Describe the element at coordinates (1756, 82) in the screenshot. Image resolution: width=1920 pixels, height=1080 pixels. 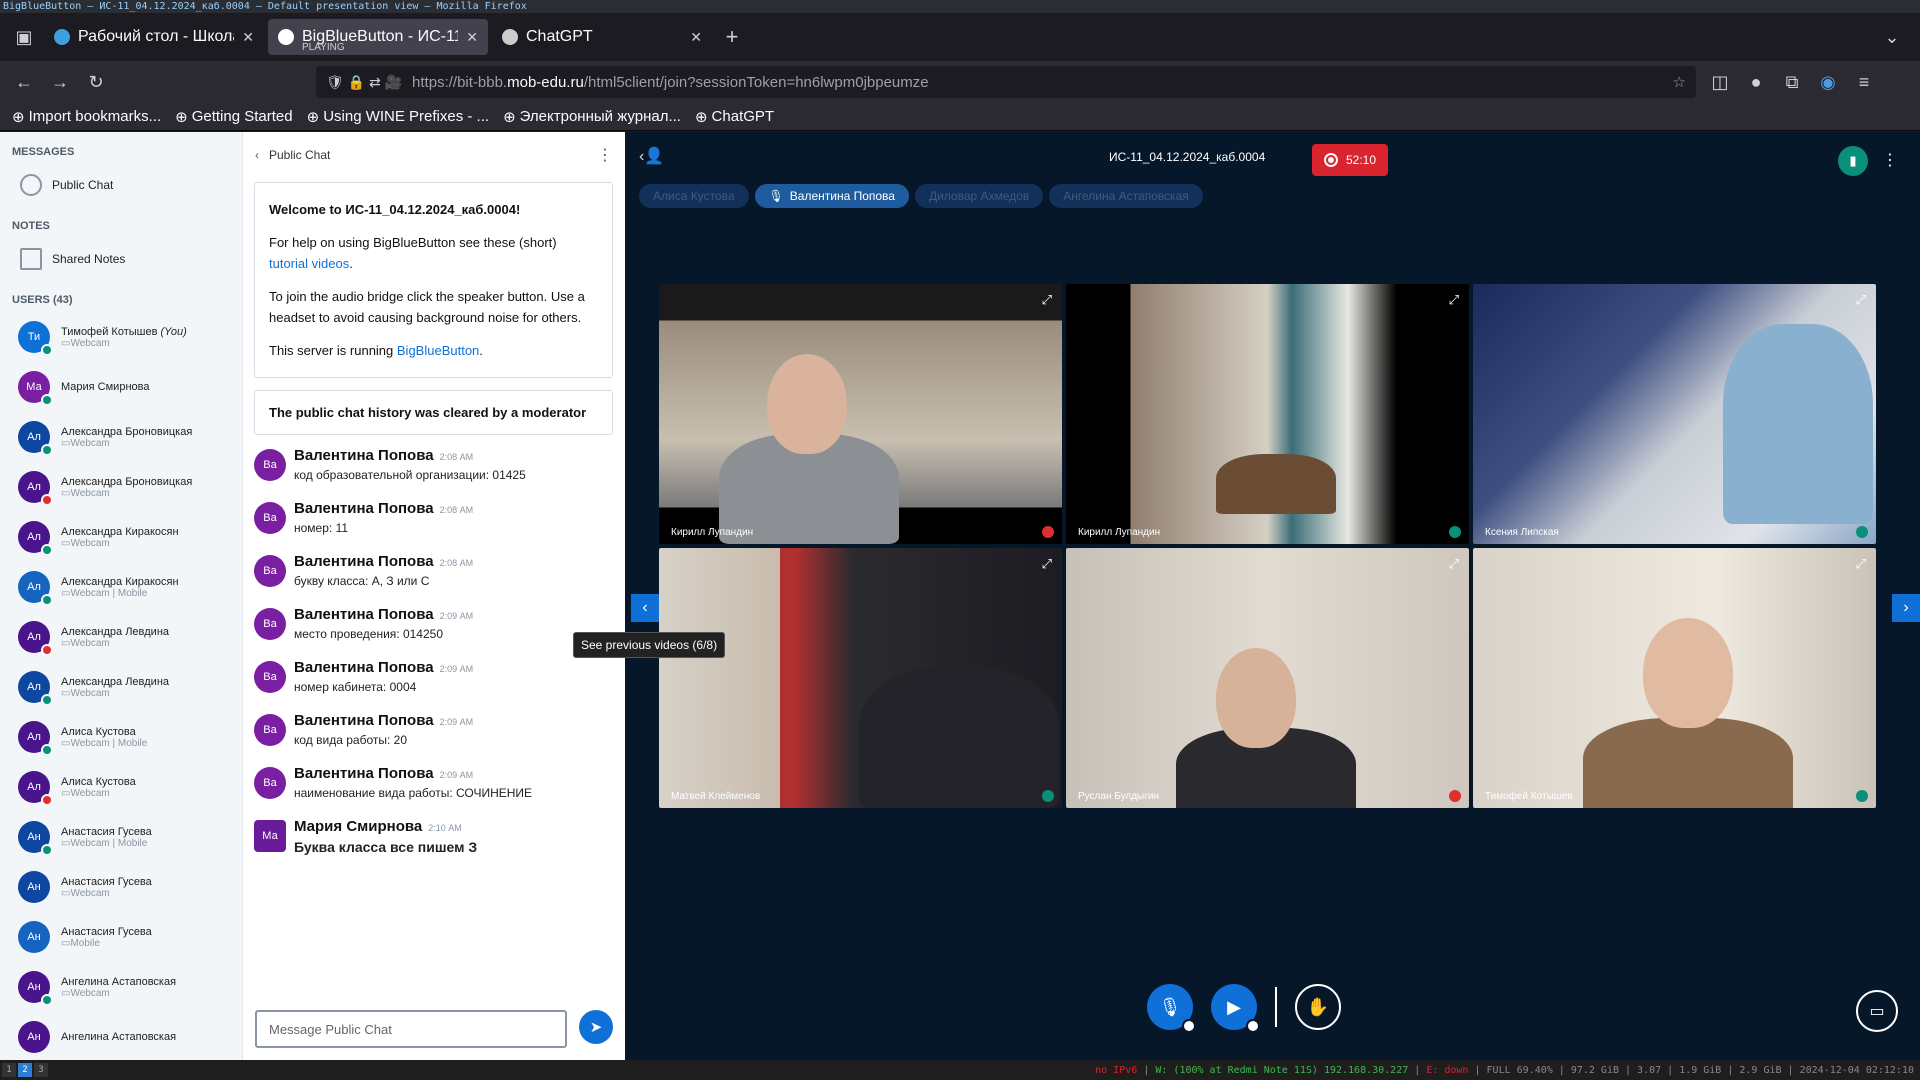
I see `account-icon: ●` at that location.